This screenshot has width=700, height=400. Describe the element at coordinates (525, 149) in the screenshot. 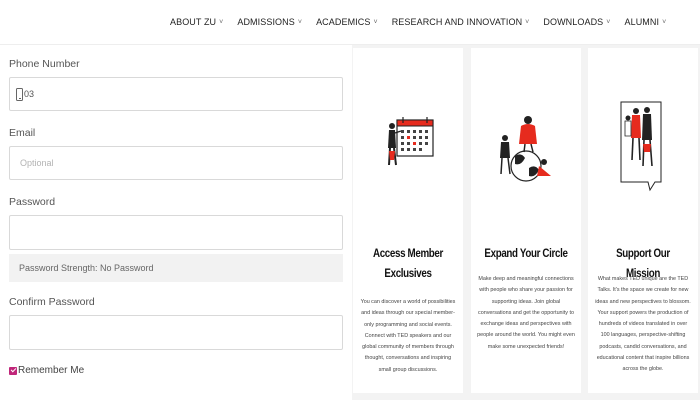

I see `people-globe-illustration-icon` at that location.